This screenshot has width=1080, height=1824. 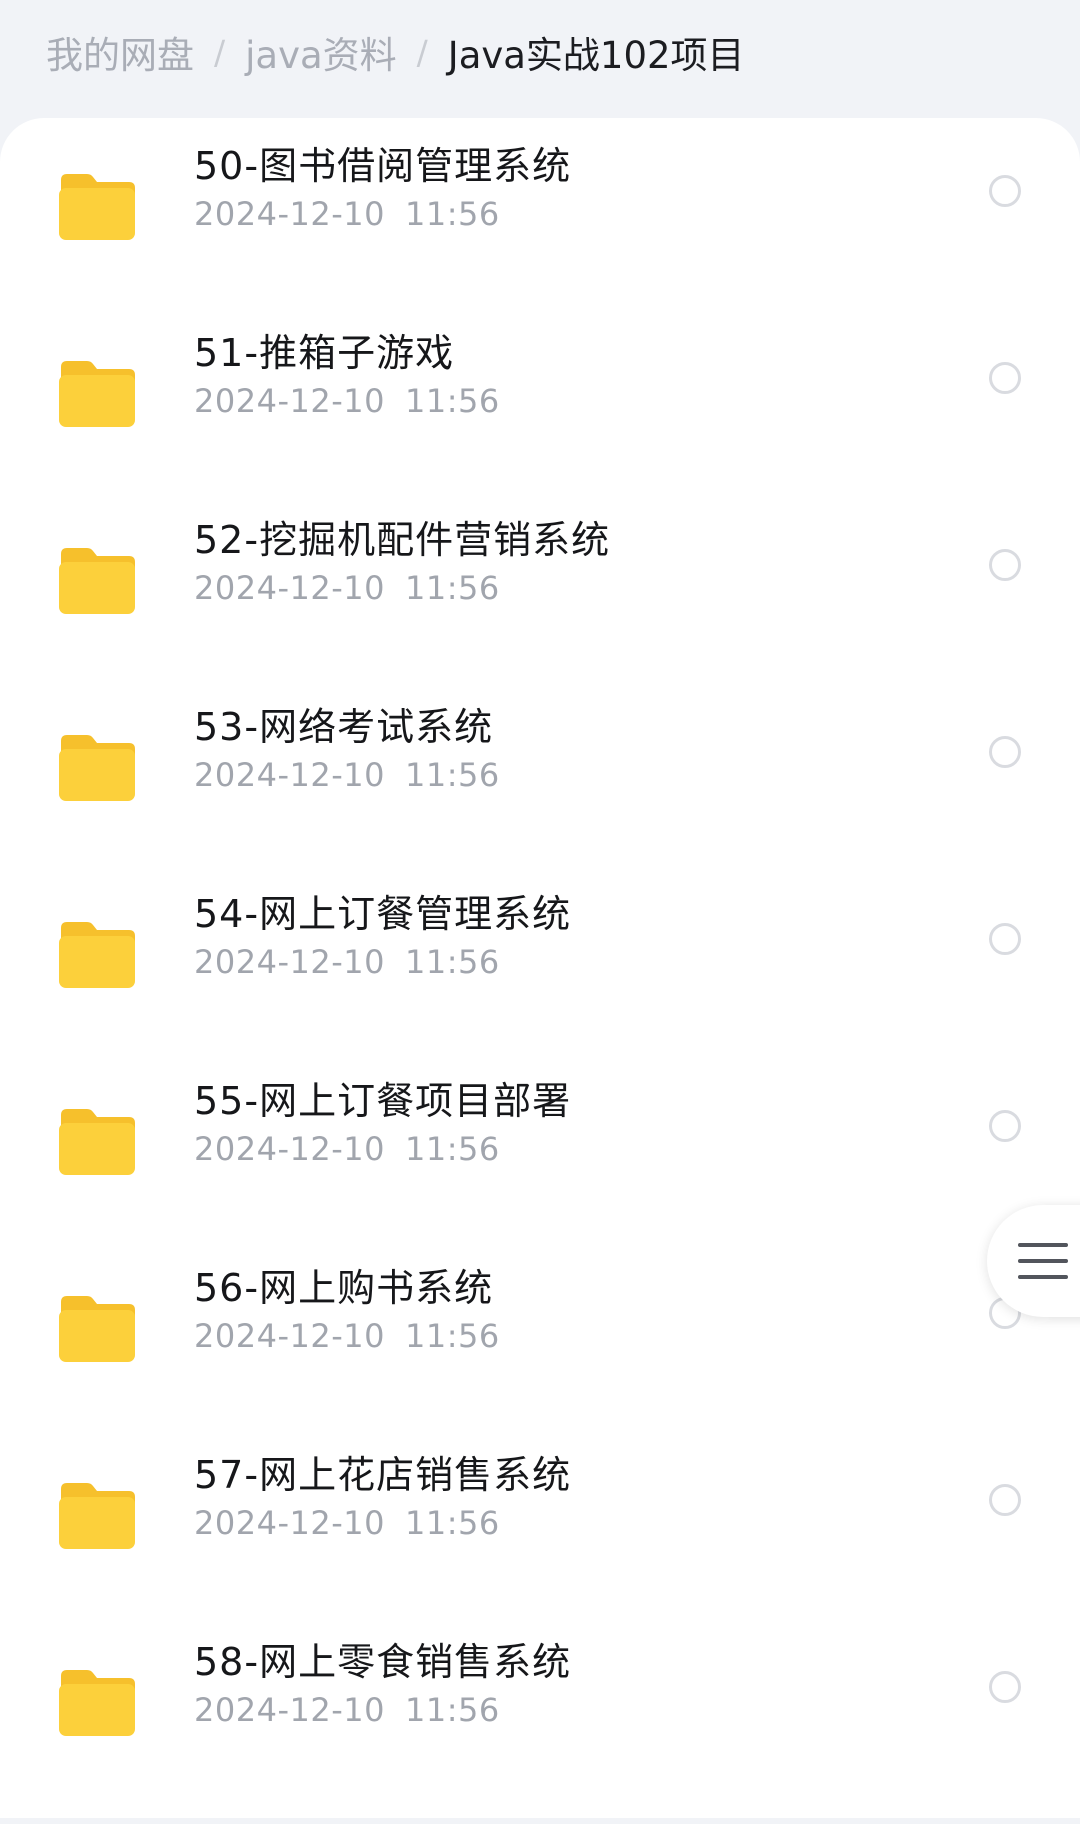 I want to click on file-list-item: 51-推箱子游戏 2024-12-10 11:56, so click(x=540, y=421).